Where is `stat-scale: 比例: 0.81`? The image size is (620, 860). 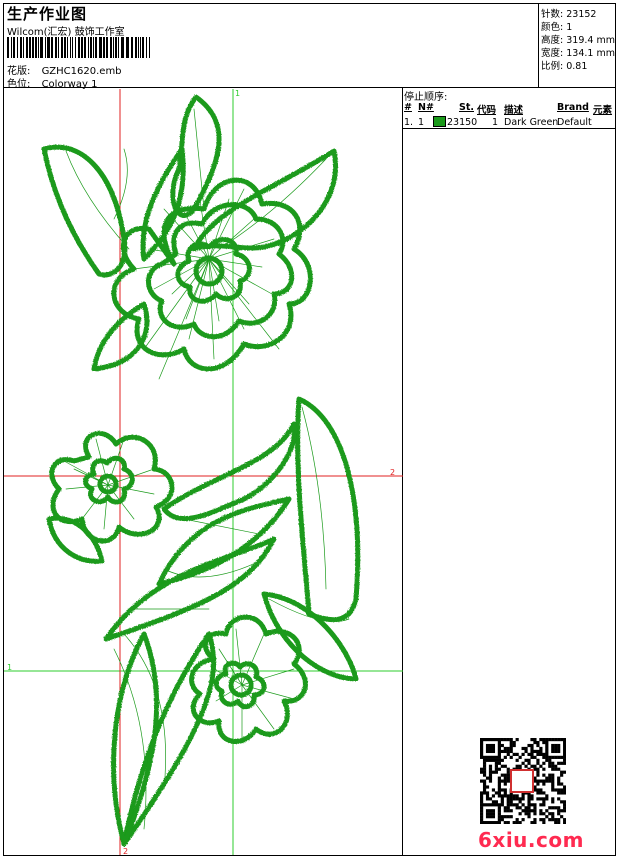 stat-scale: 比例: 0.81 is located at coordinates (564, 66).